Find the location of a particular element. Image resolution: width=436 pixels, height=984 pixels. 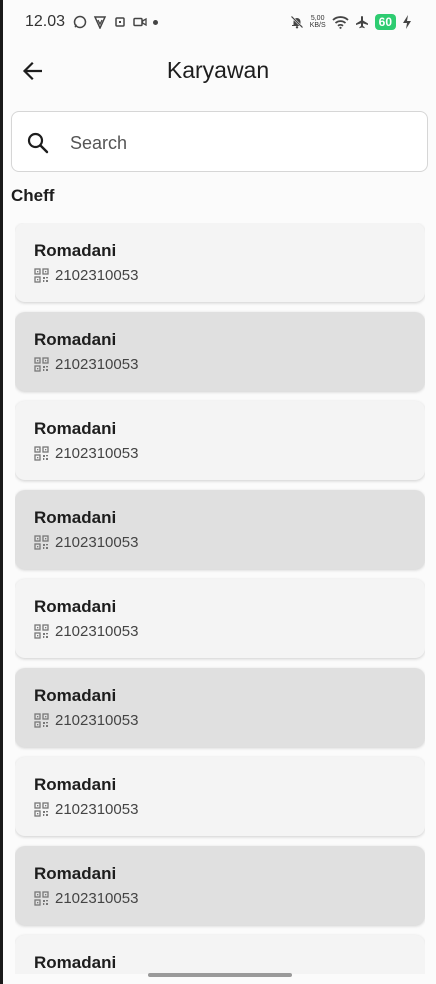

app-icon is located at coordinates (120, 22).